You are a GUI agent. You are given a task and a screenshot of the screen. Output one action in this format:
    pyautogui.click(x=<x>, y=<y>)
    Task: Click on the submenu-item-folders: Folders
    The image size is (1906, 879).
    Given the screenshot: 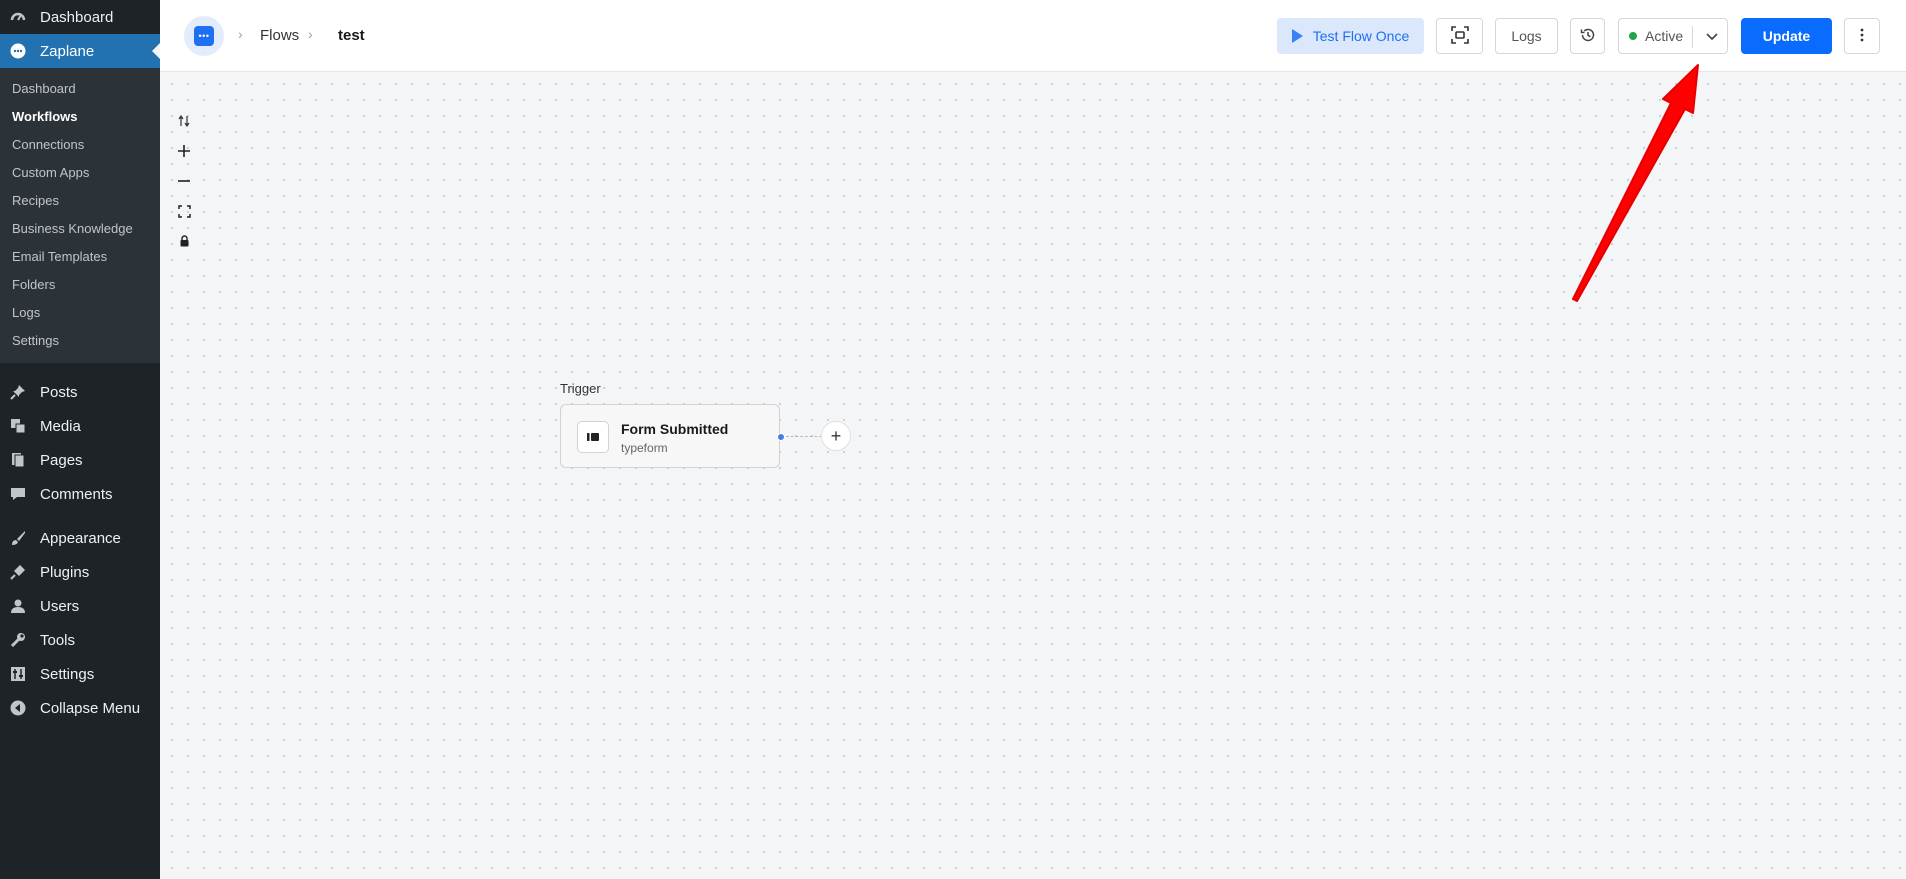 What is the action you would take?
    pyautogui.click(x=80, y=285)
    